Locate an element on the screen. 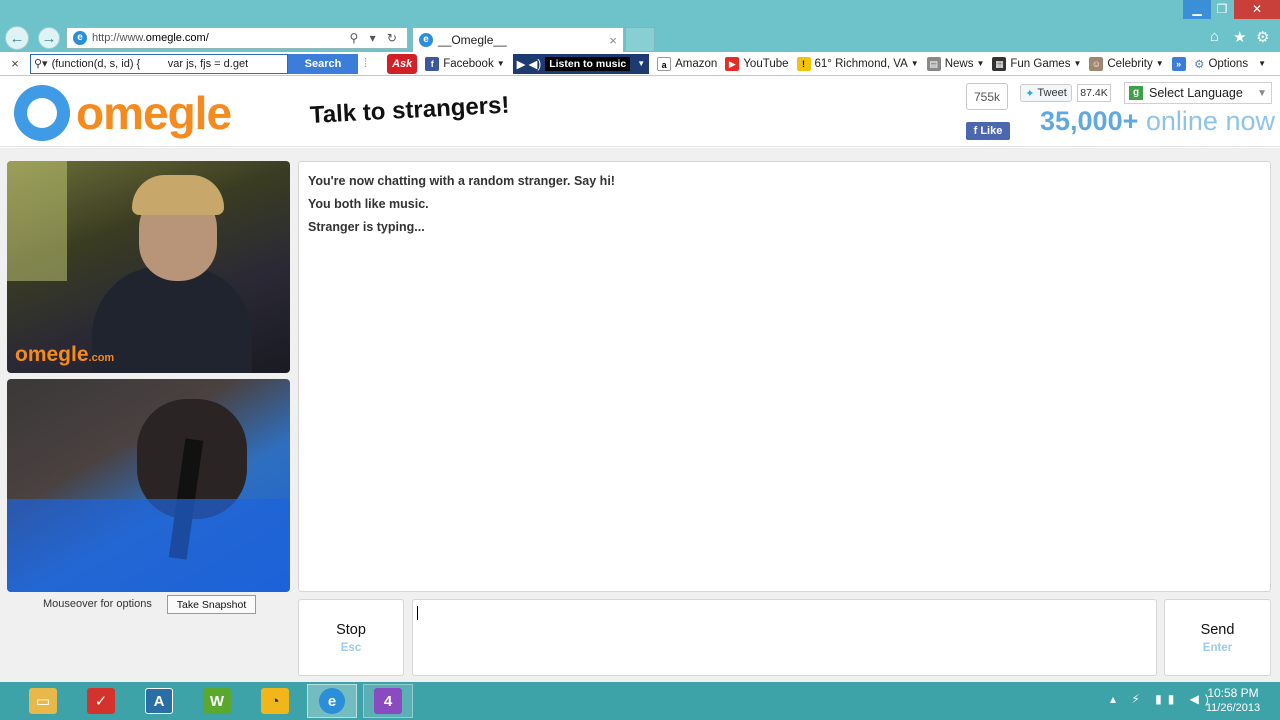 This screenshot has height=720, width=1280. stranger-body is located at coordinates (172, 319).